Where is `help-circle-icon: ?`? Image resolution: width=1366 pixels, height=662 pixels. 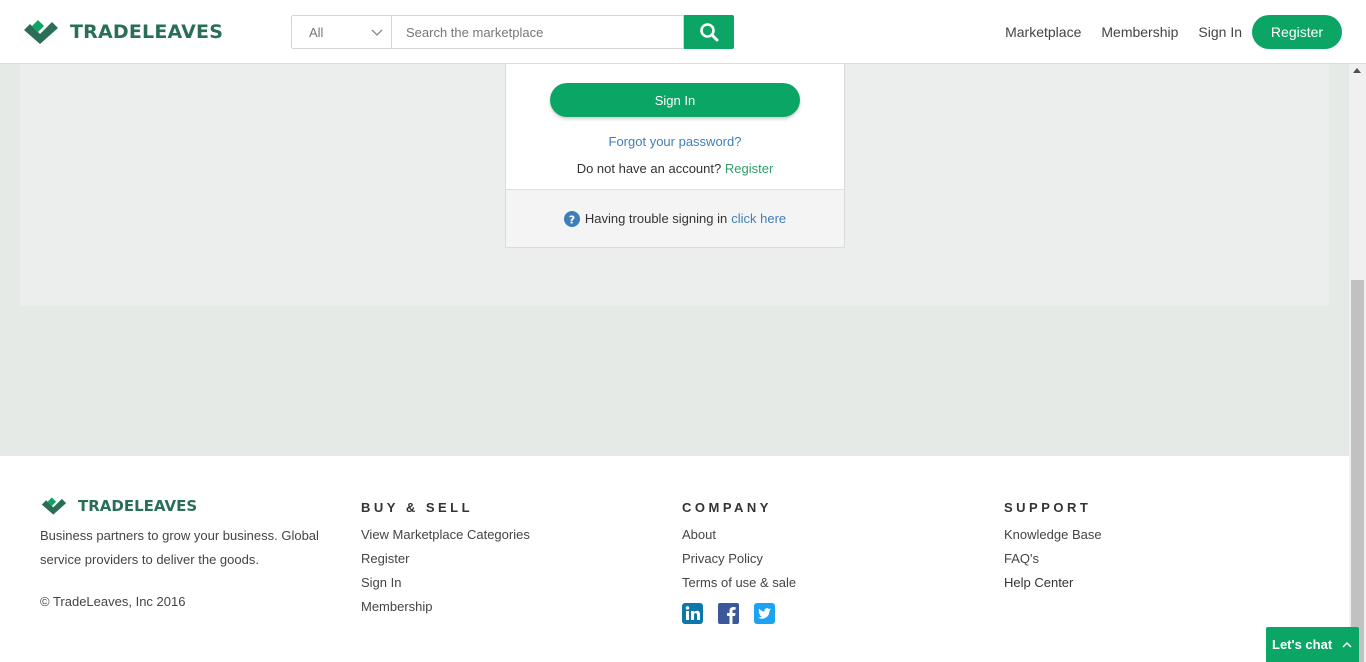
help-circle-icon: ? is located at coordinates (571, 218).